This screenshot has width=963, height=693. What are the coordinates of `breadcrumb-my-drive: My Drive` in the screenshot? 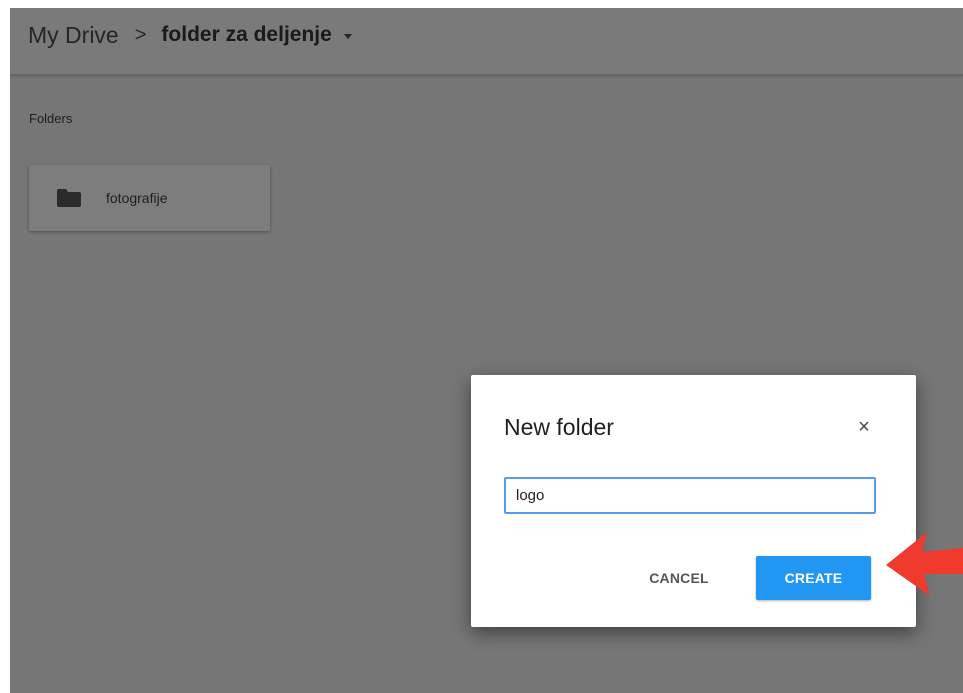 It's located at (73, 35).